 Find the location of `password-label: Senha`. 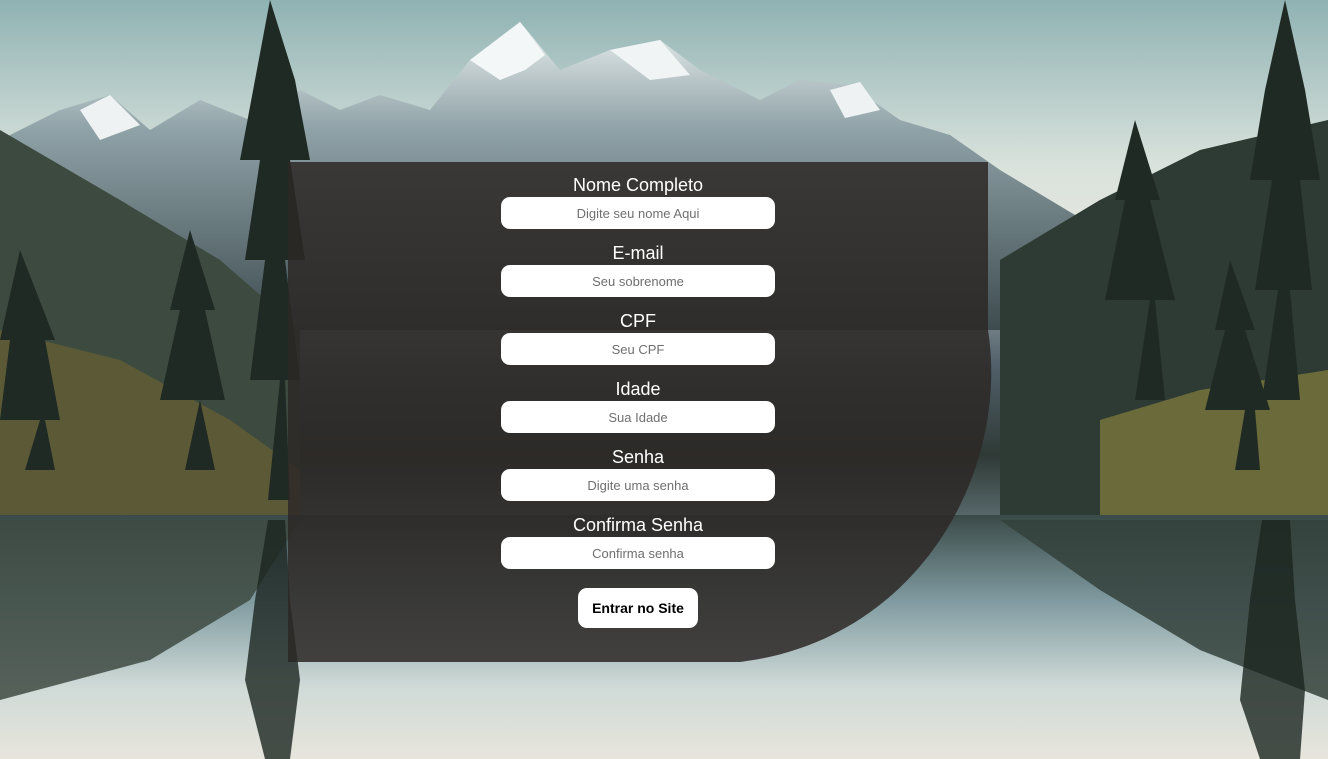

password-label: Senha is located at coordinates (638, 457).